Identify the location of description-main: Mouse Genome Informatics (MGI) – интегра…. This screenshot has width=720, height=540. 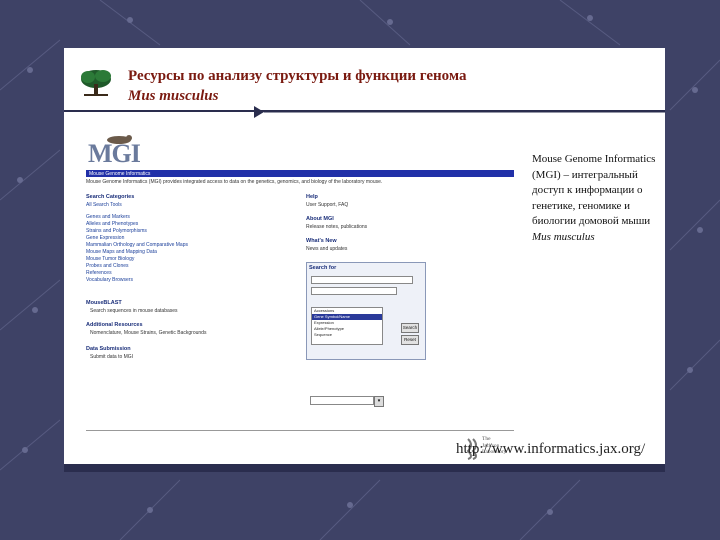
(594, 190).